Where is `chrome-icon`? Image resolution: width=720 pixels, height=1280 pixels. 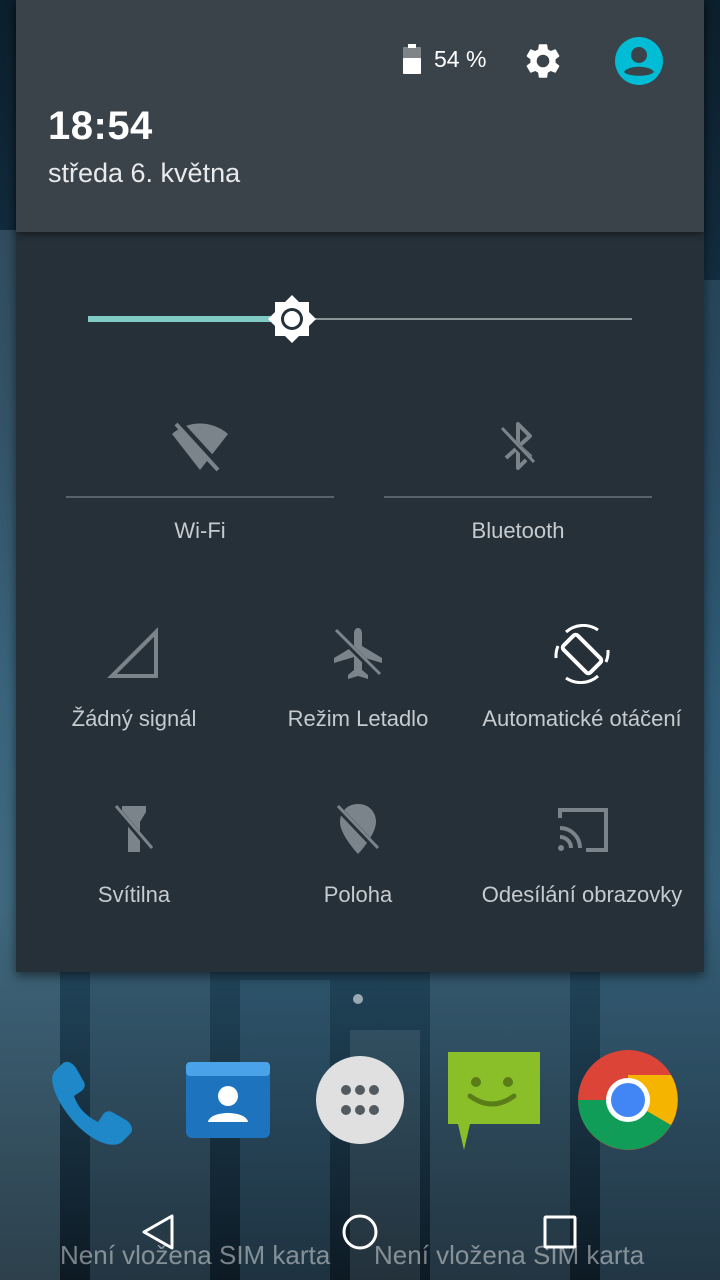
chrome-icon is located at coordinates (628, 1100).